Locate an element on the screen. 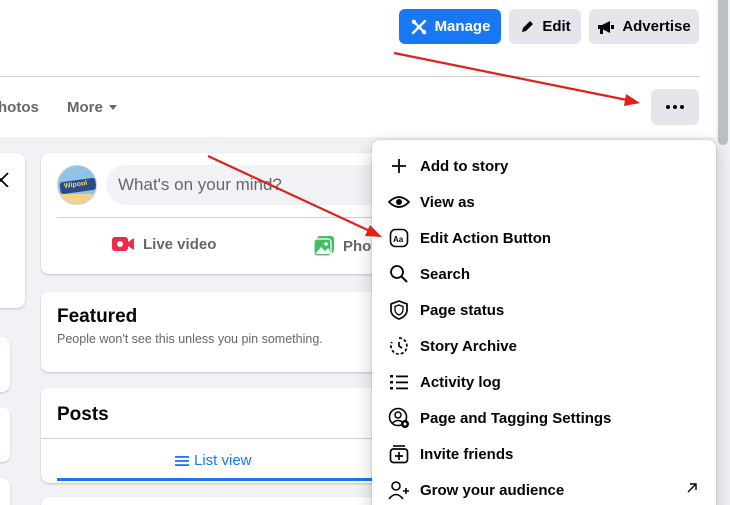 The height and width of the screenshot is (505, 730). menu-item-label: Page and Tagging Settings is located at coordinates (516, 418).